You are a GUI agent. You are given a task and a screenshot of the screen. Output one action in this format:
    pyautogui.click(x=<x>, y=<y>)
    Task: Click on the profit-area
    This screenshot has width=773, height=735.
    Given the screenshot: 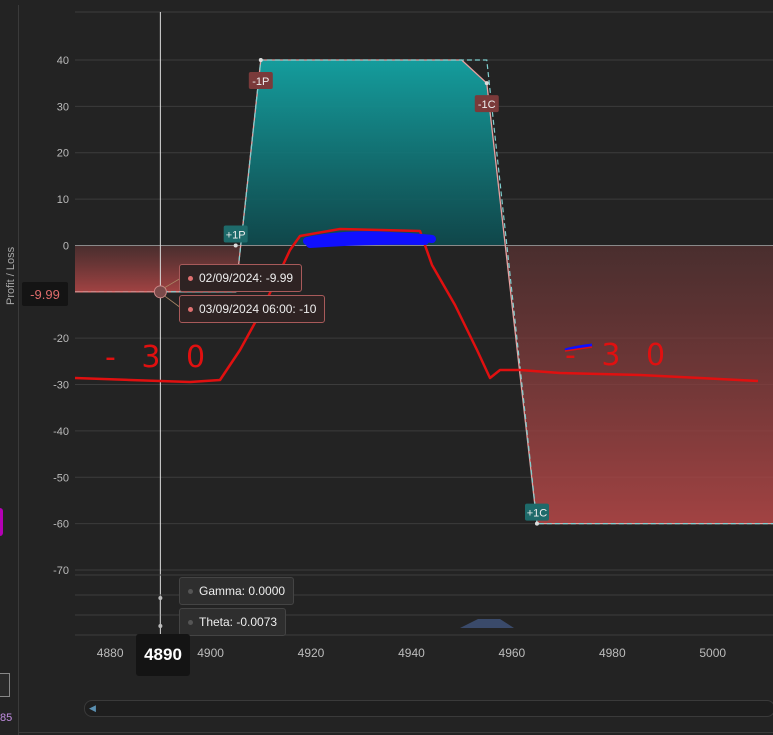 What is the action you would take?
    pyautogui.click(x=373, y=153)
    